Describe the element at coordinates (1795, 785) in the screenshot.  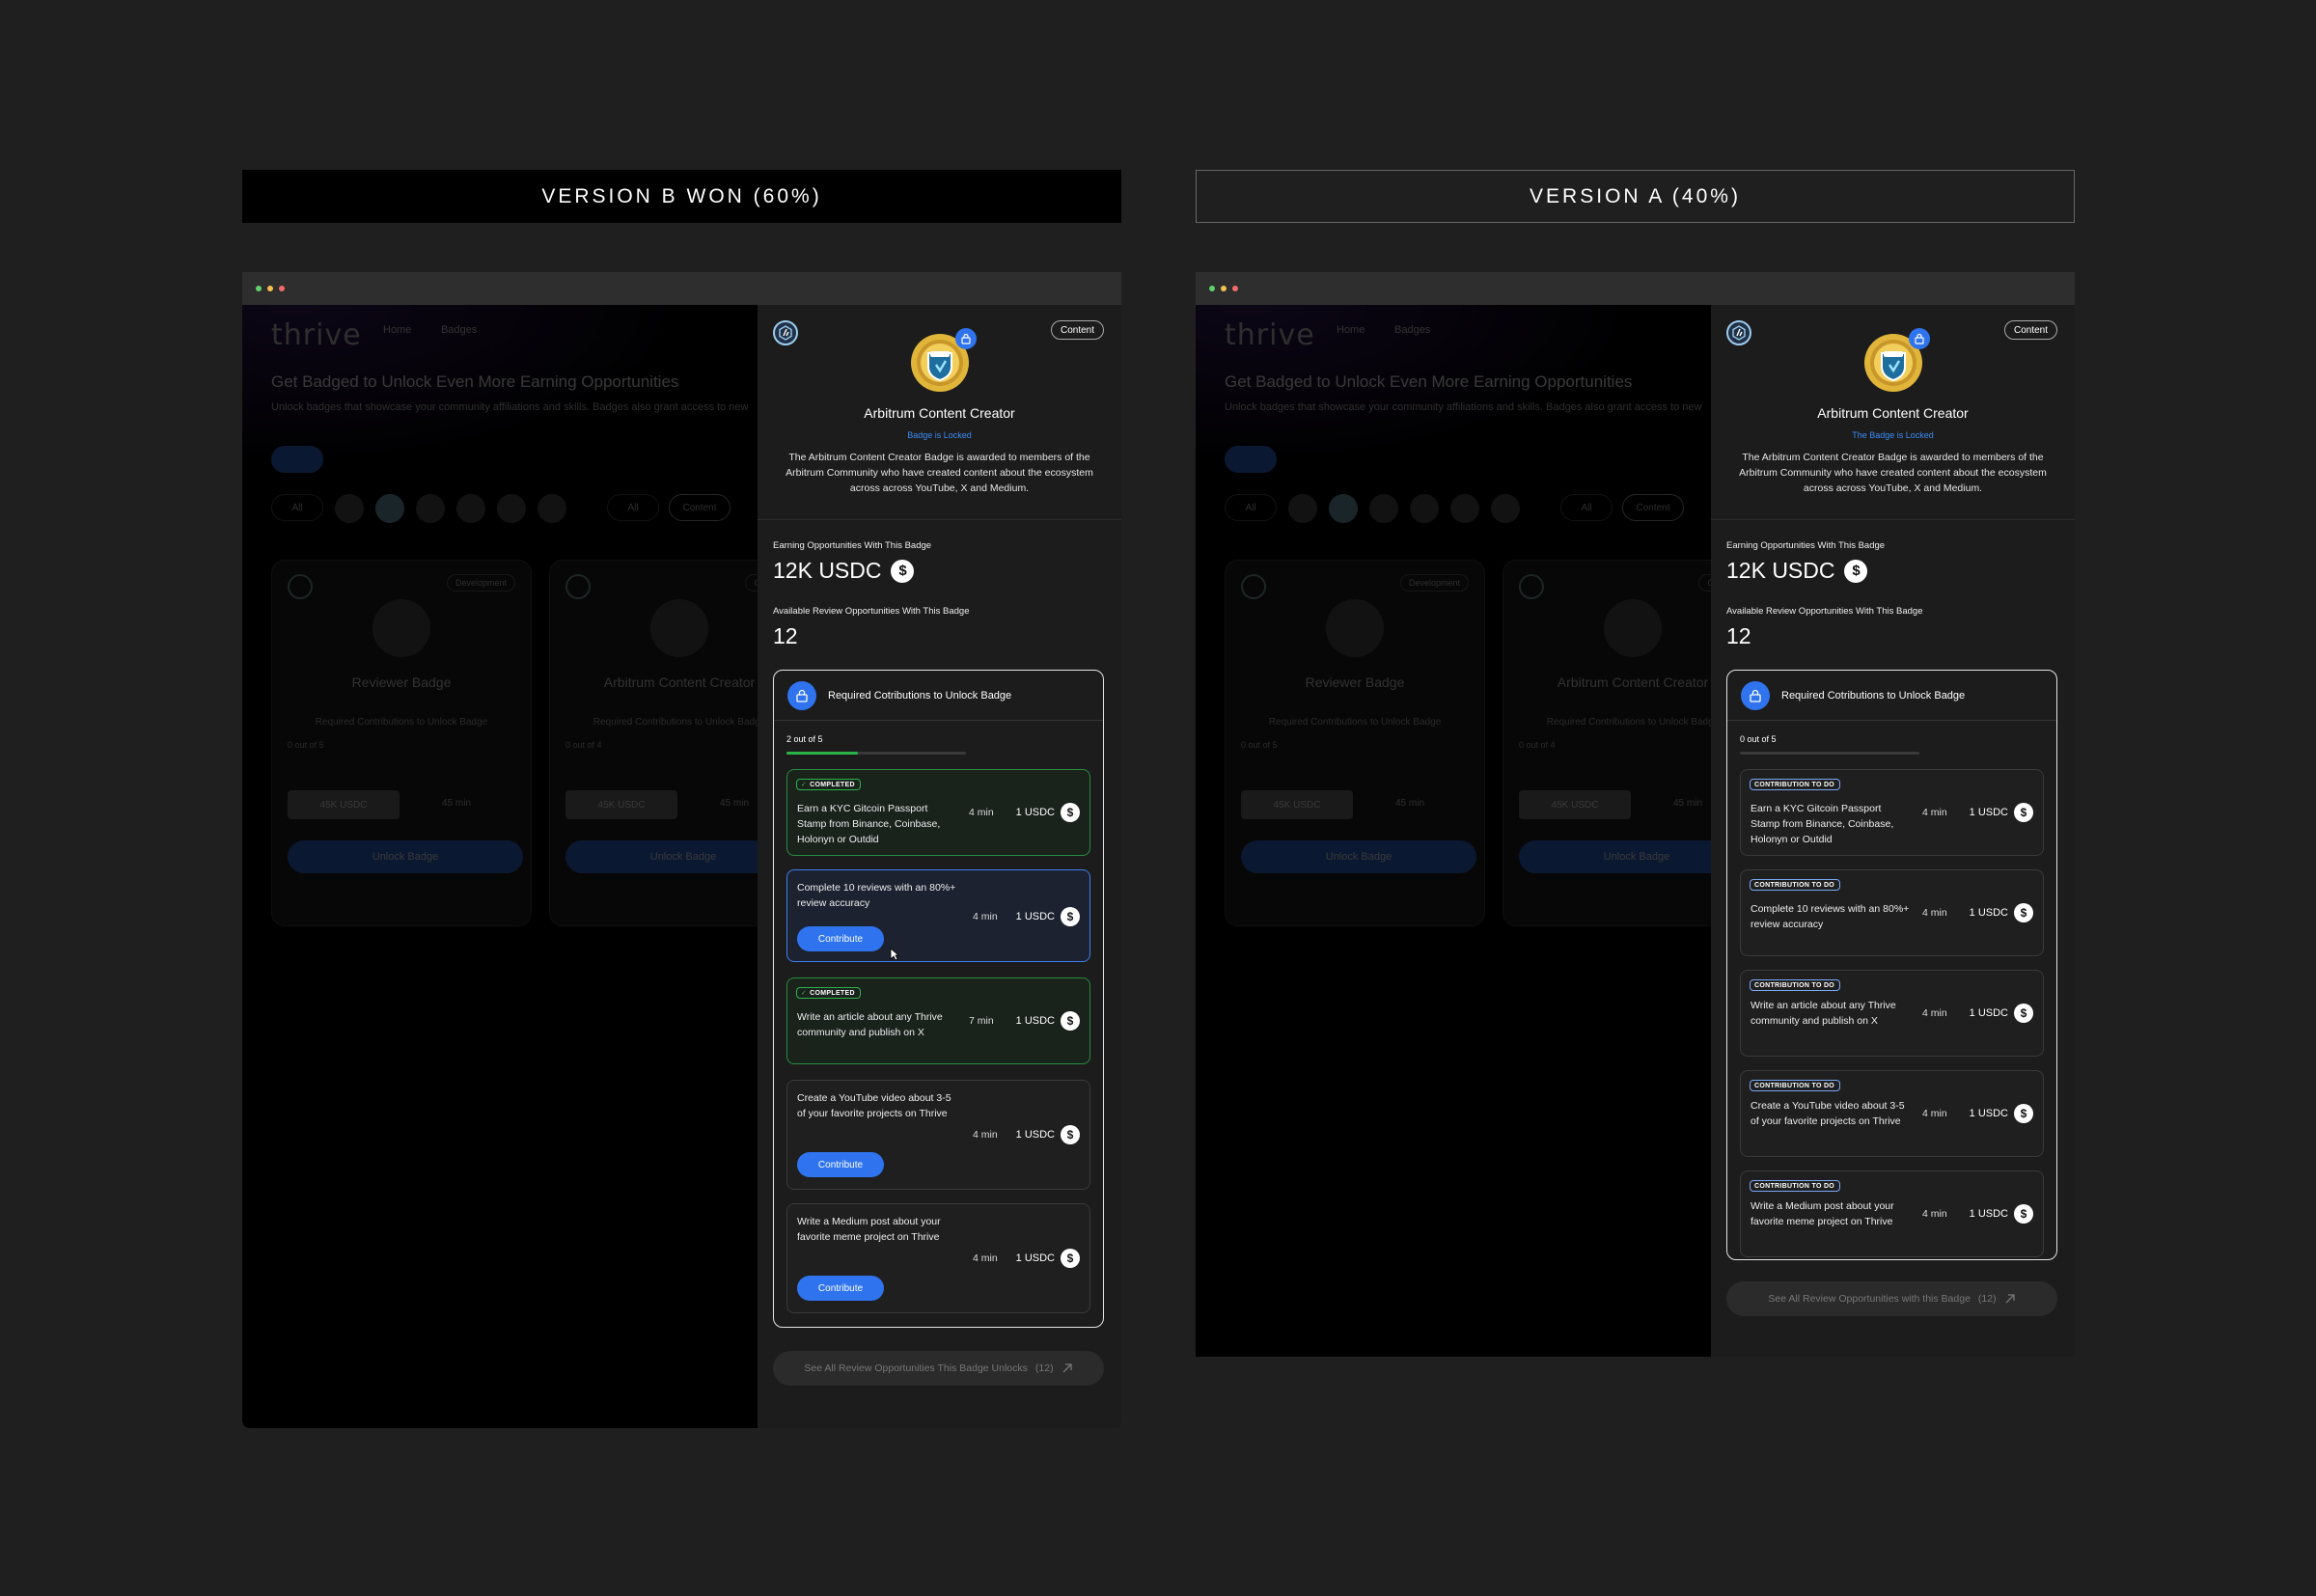
I see `contribution-todo-badge: CONTRIBUTION TO DO` at that location.